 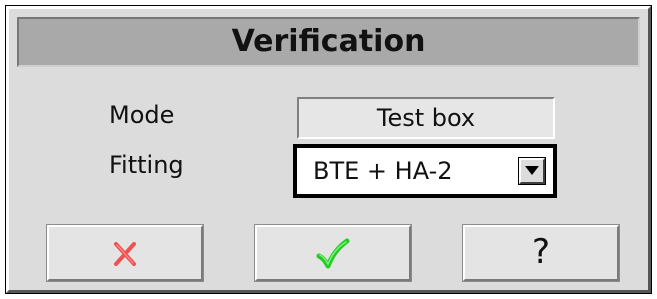 I want to click on dropdown-arrow-button, so click(x=532, y=171).